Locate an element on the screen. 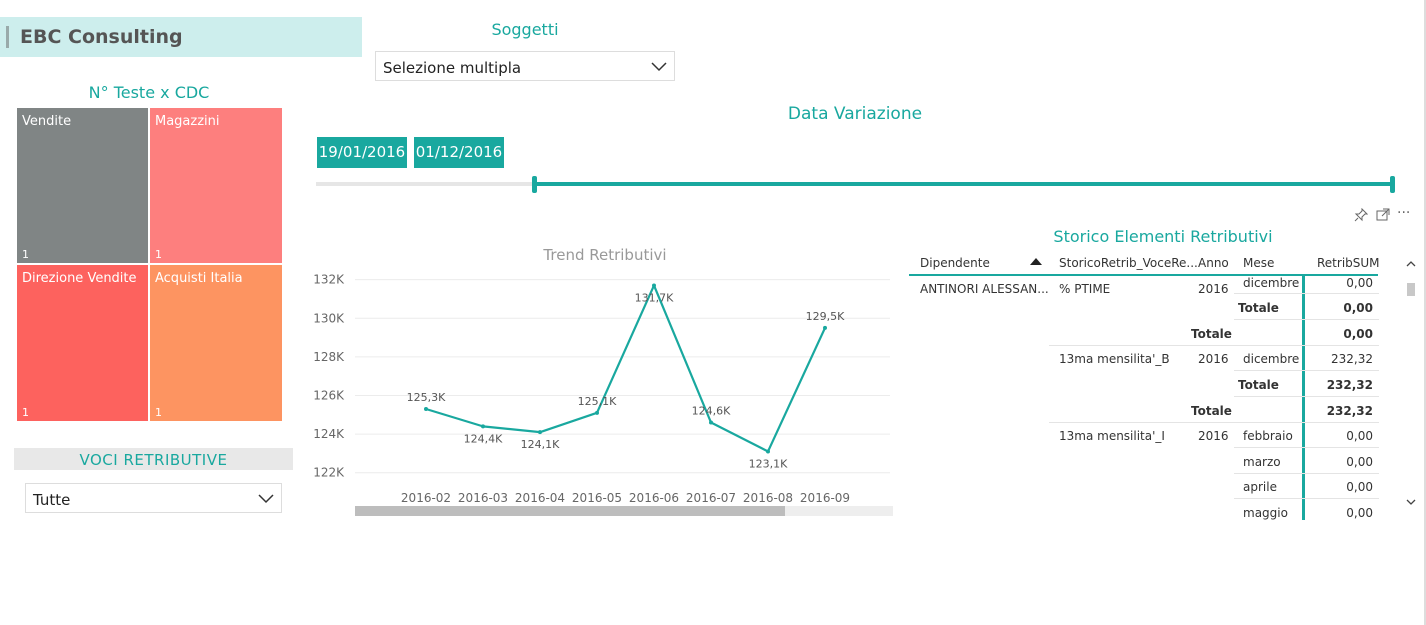  soggetti-dropdown: Selezione multipla is located at coordinates (525, 66).